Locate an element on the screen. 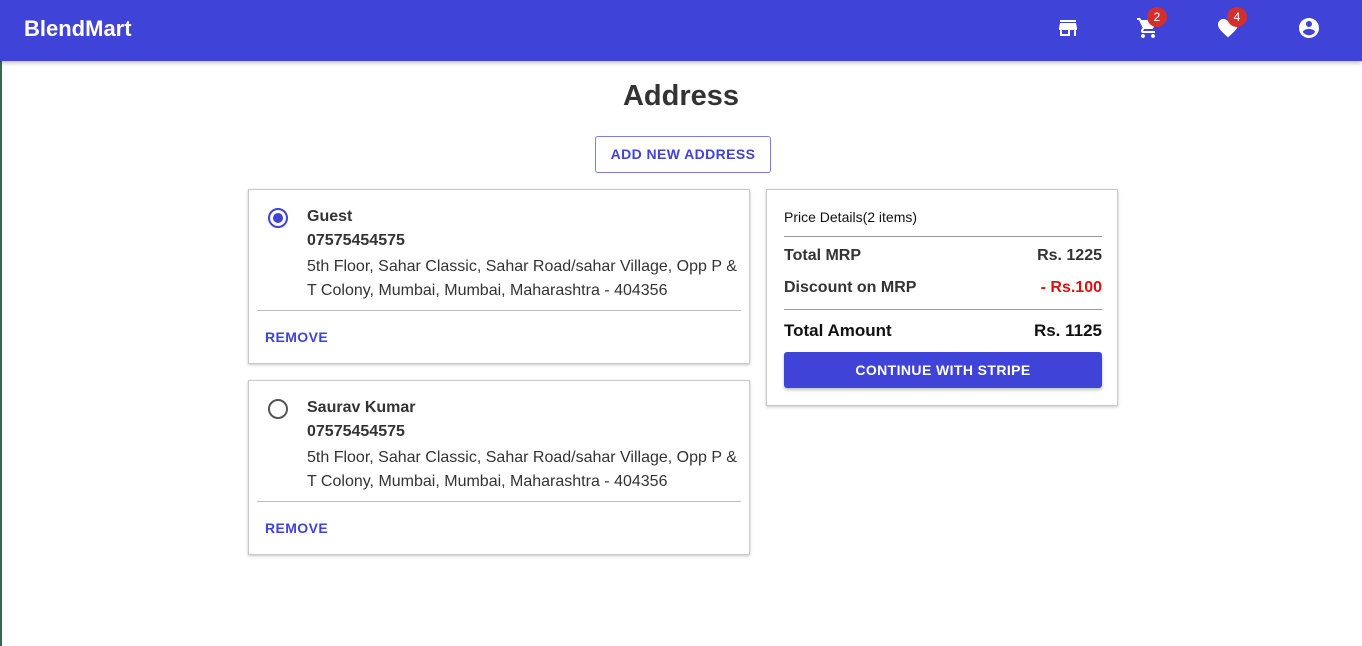  page-title: Address is located at coordinates (681, 96).